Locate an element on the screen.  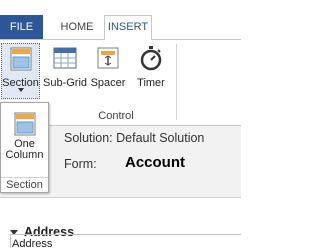
stopwatch-icon is located at coordinates (151, 58).